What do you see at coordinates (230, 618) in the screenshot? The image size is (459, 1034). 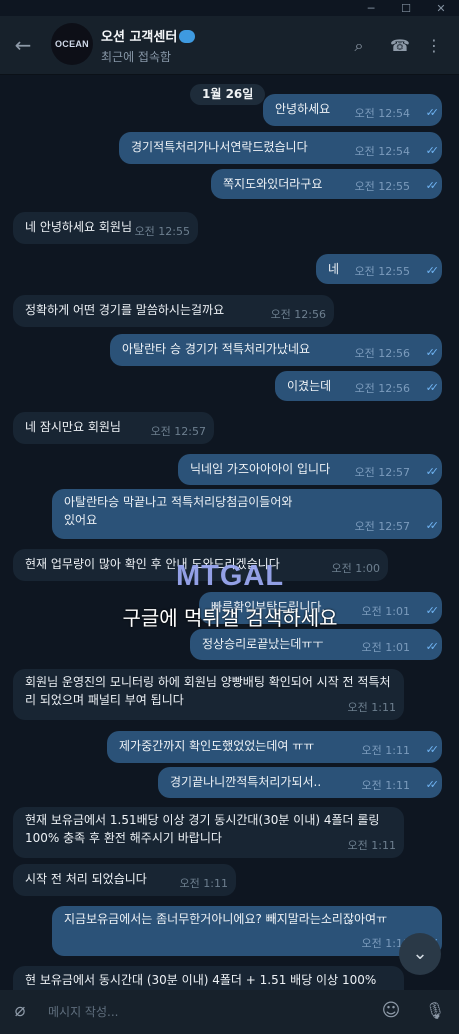 I see `watermark-caption: 구글에 먹튀갤 검색하세요` at bounding box center [230, 618].